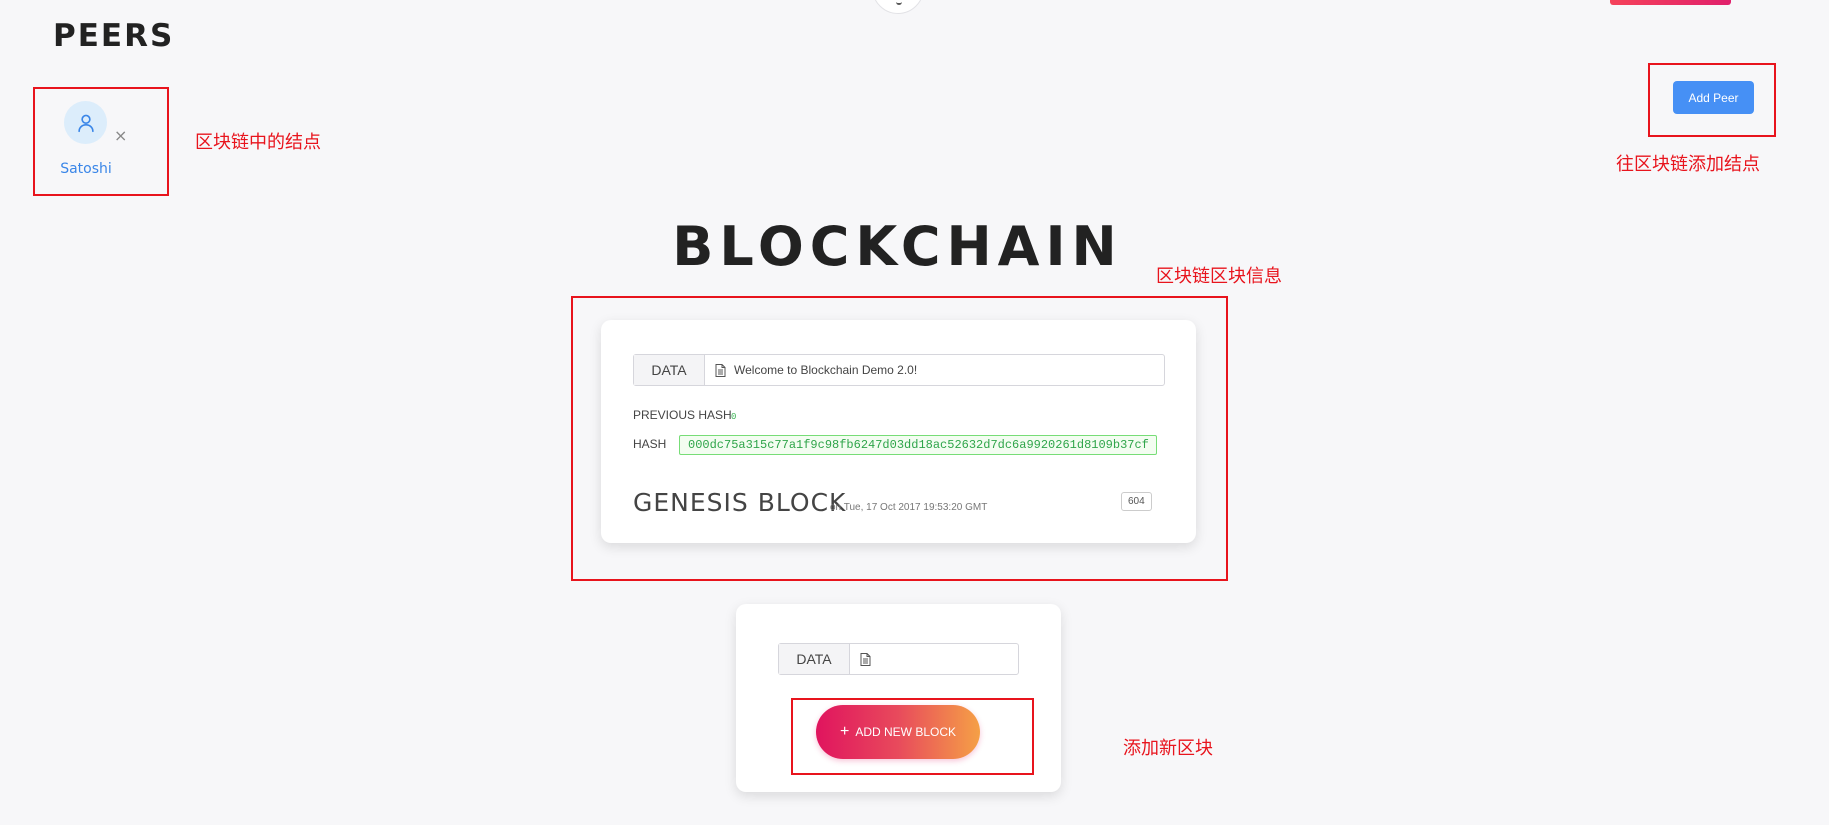 Image resolution: width=1829 pixels, height=825 pixels. I want to click on genesis-block-title: GENESIS BLOCK, so click(740, 502).